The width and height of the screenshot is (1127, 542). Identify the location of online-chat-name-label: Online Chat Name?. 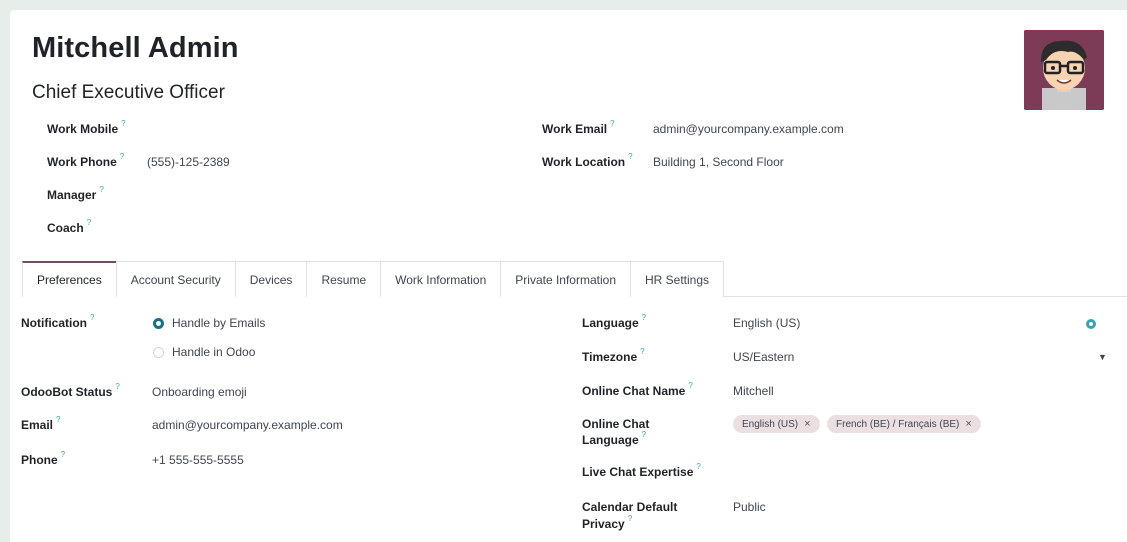
(637, 389).